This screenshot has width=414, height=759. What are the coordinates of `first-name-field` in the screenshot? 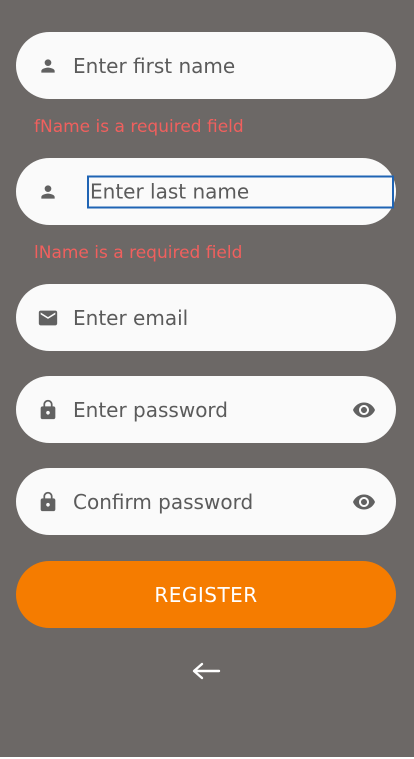 It's located at (206, 65).